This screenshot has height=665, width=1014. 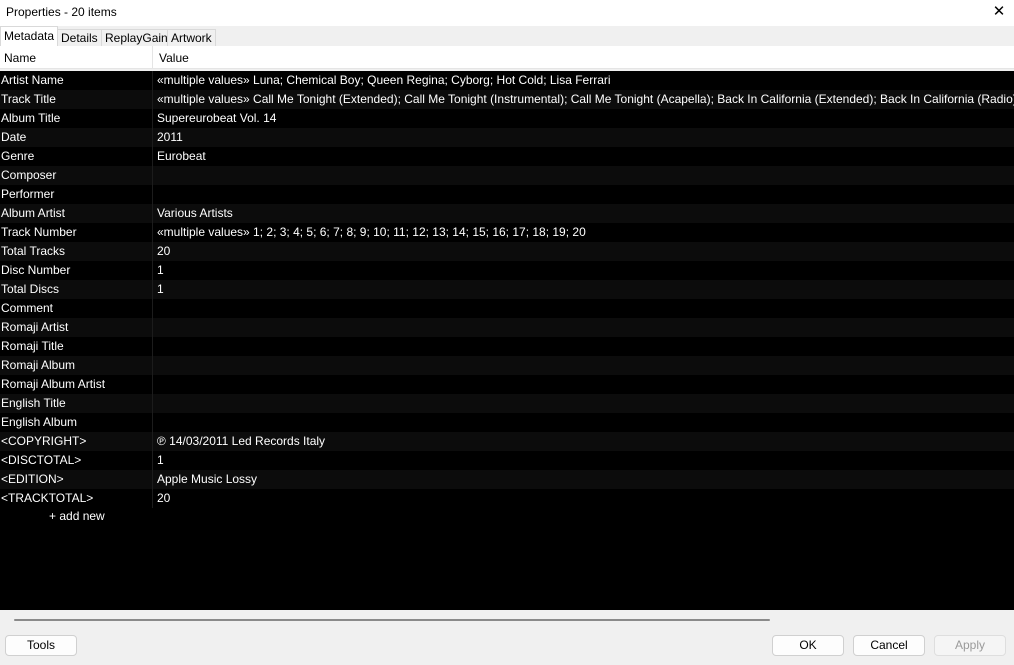 What do you see at coordinates (41, 645) in the screenshot?
I see `tools-button: Tools` at bounding box center [41, 645].